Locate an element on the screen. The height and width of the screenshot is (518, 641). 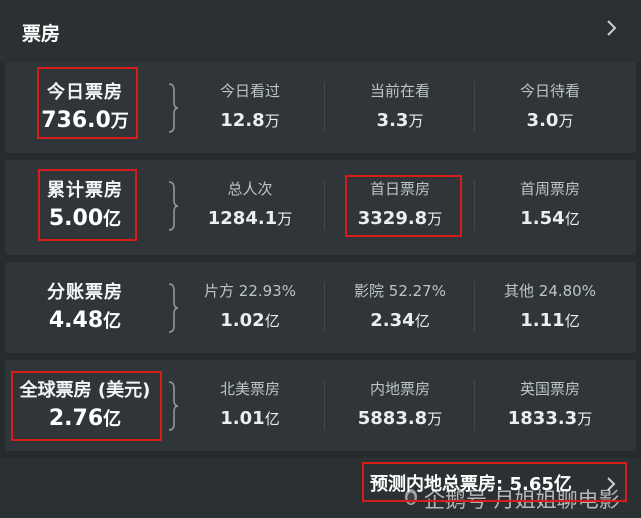
stat-value: 1.11亿 is located at coordinates (550, 320).